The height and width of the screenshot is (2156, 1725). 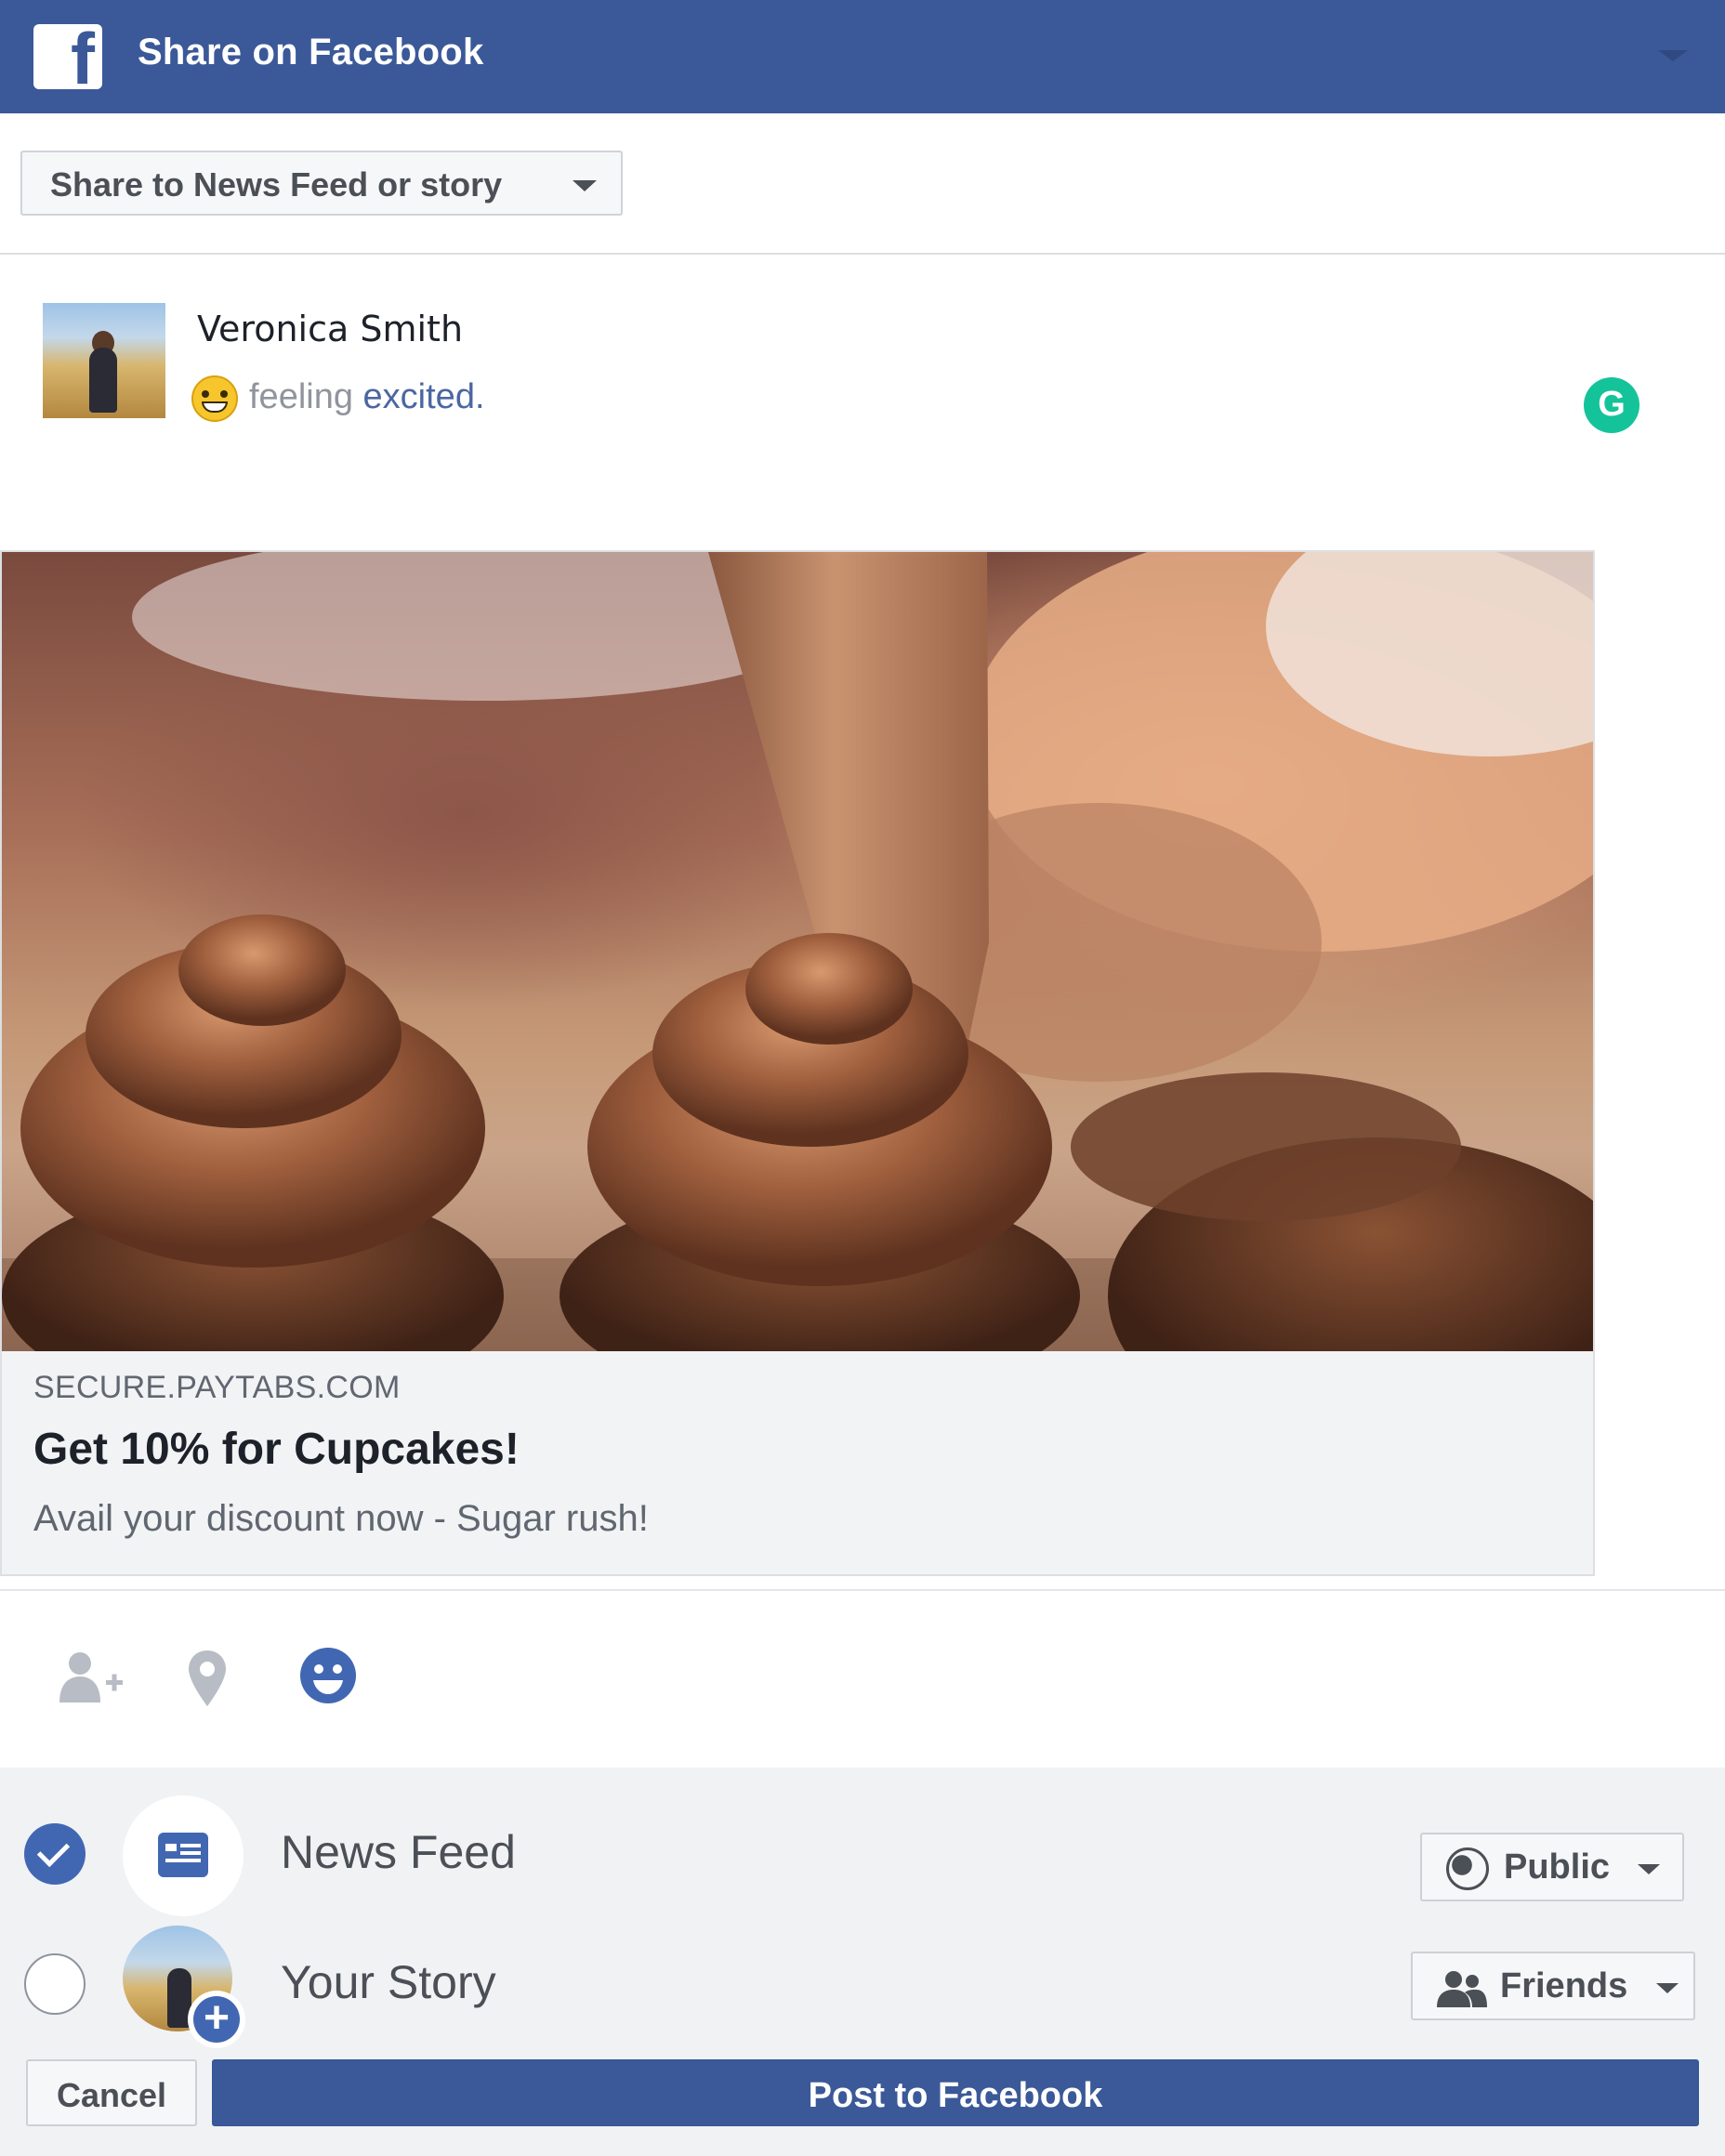 I want to click on dialog-title: Share on Facebook, so click(x=311, y=52).